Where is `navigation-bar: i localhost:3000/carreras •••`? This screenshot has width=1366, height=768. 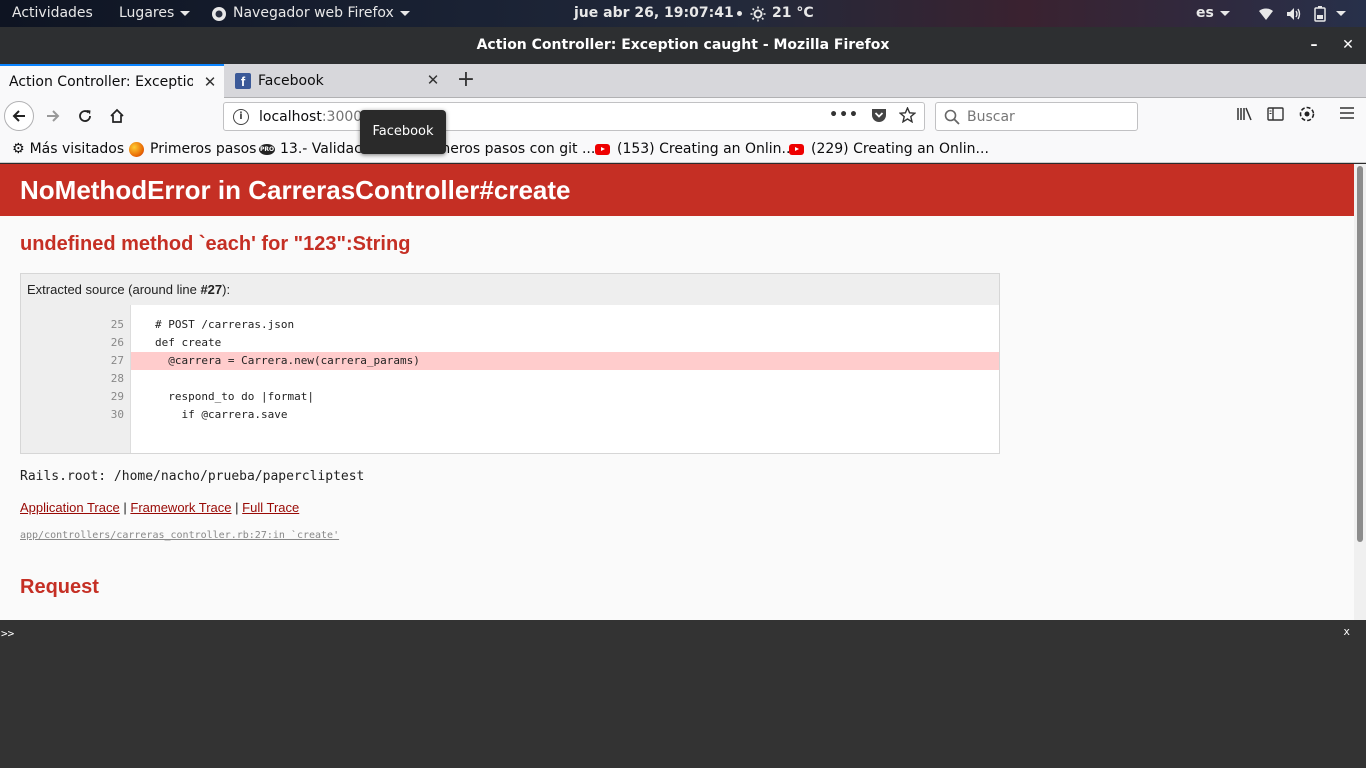 navigation-bar: i localhost:3000/carreras ••• is located at coordinates (683, 116).